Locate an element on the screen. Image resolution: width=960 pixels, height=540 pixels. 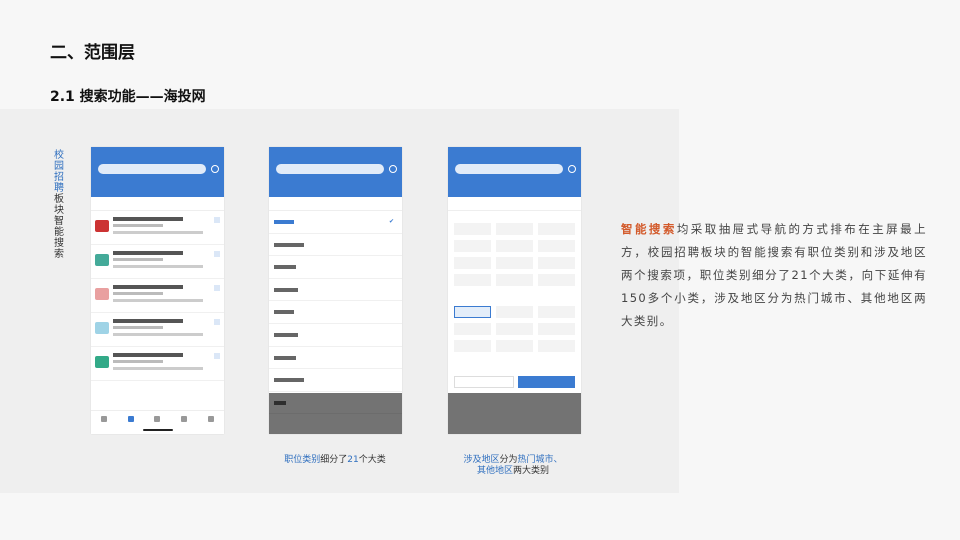
vertical-label: 校 园 招 聘 板 块 智 能 搜 索 is located at coordinates (59, 205).